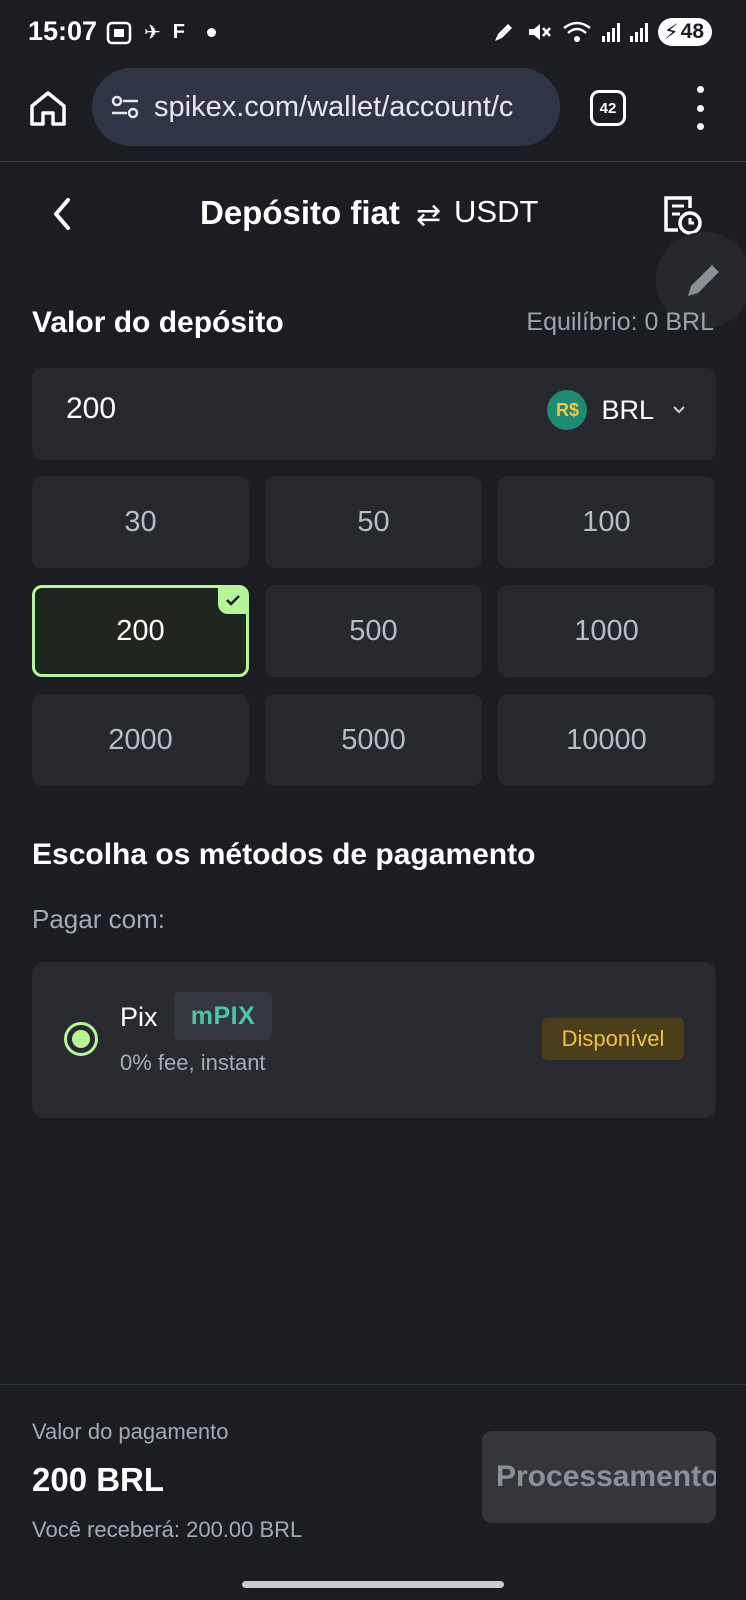  Describe the element at coordinates (48, 108) in the screenshot. I see `home-icon` at that location.